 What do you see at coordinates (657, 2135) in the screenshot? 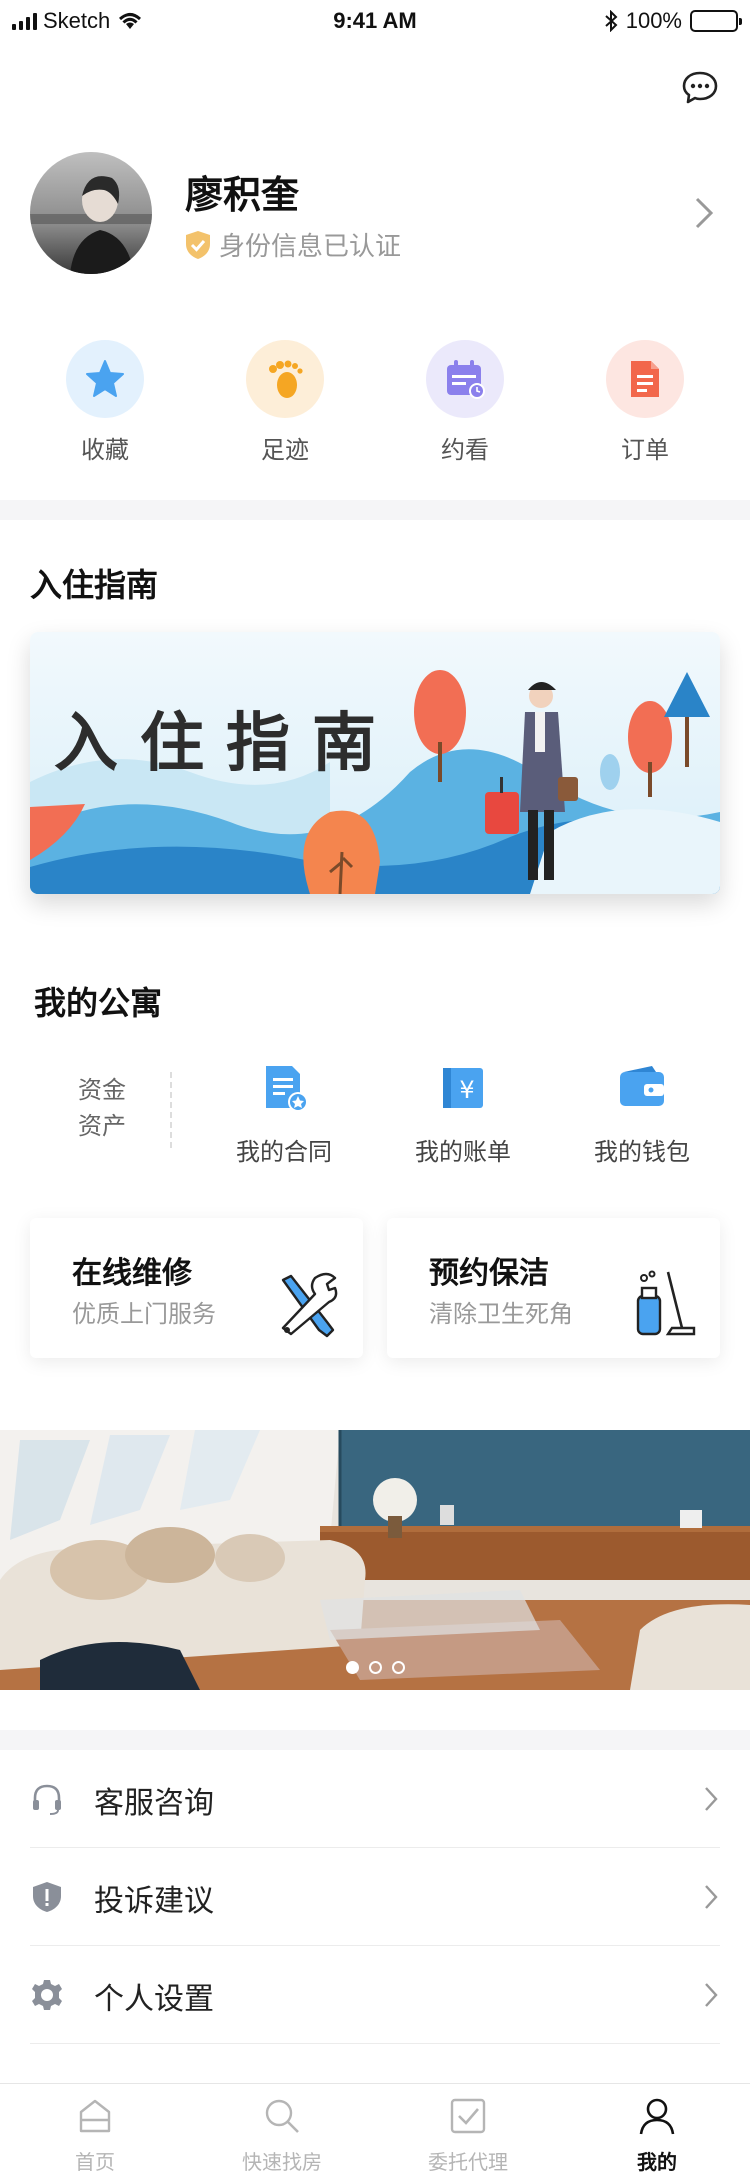
I see `tab-mine: 我的` at bounding box center [657, 2135].